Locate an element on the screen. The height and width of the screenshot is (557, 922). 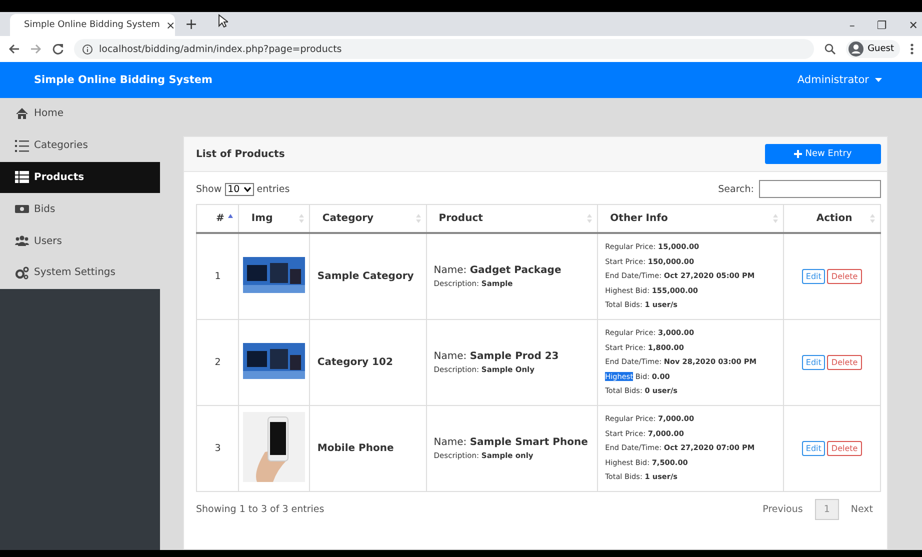
window-control: ❐ is located at coordinates (881, 25).